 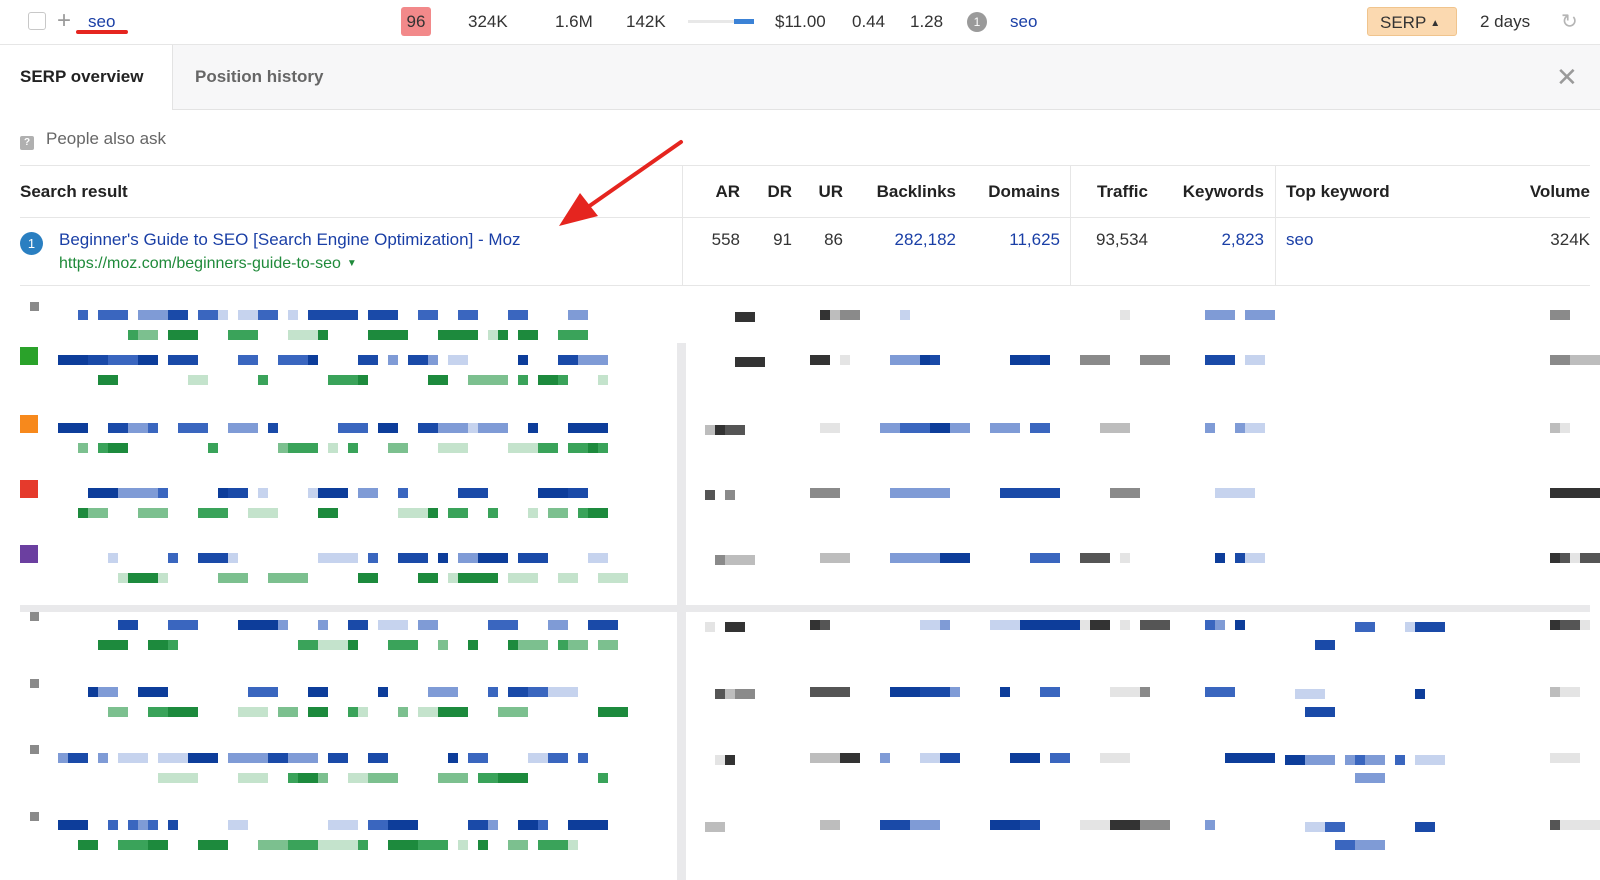 What do you see at coordinates (101, 22) in the screenshot?
I see `keyword-link: seo` at bounding box center [101, 22].